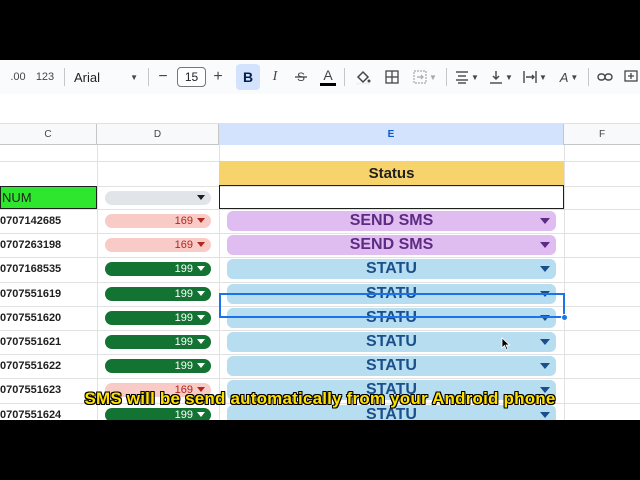  I want to click on column-header-f: F, so click(602, 134).